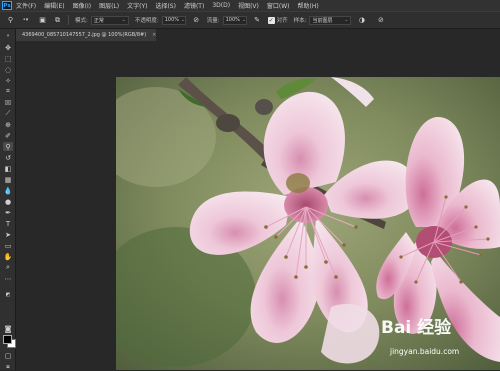 The image size is (500, 371). Describe the element at coordinates (8, 102) in the screenshot. I see `frame-tool-icon: ☒` at that location.